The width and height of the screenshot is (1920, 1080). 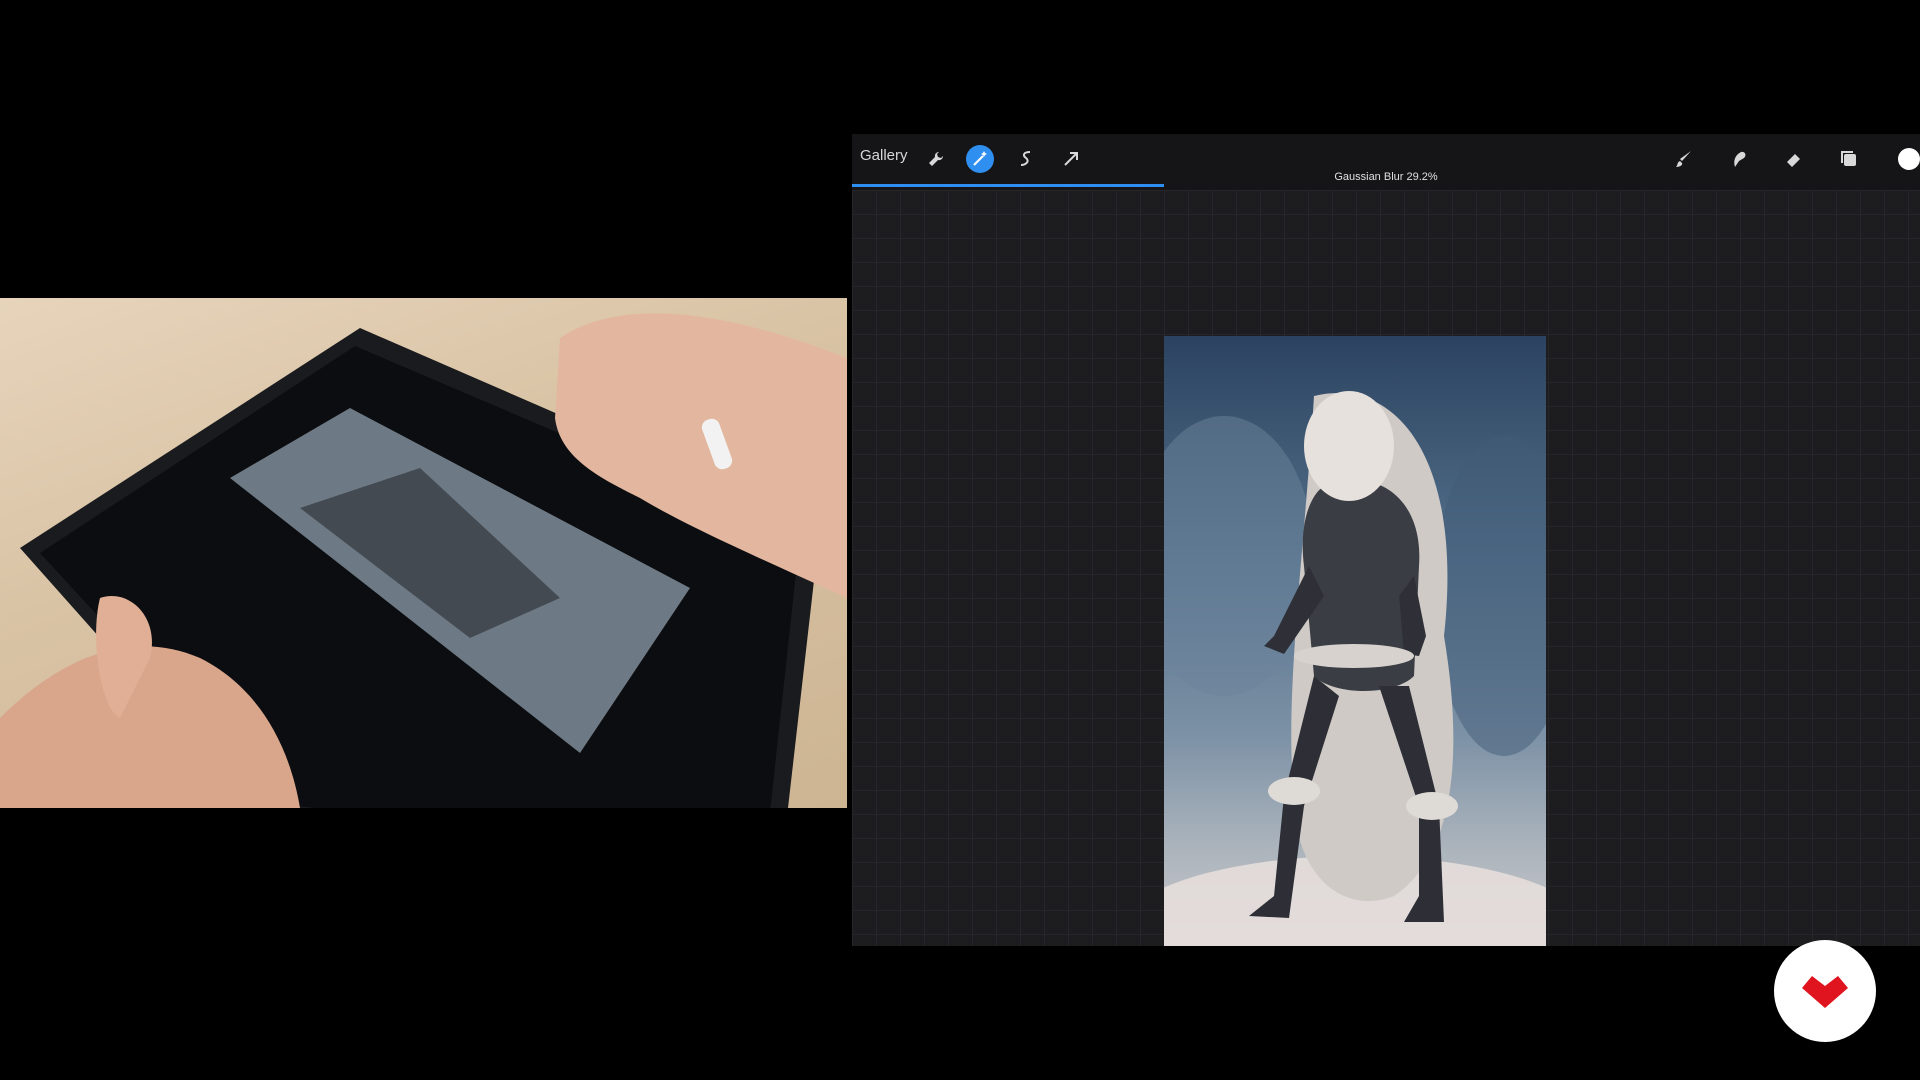 I want to click on artwork-canvas, so click(x=1355, y=641).